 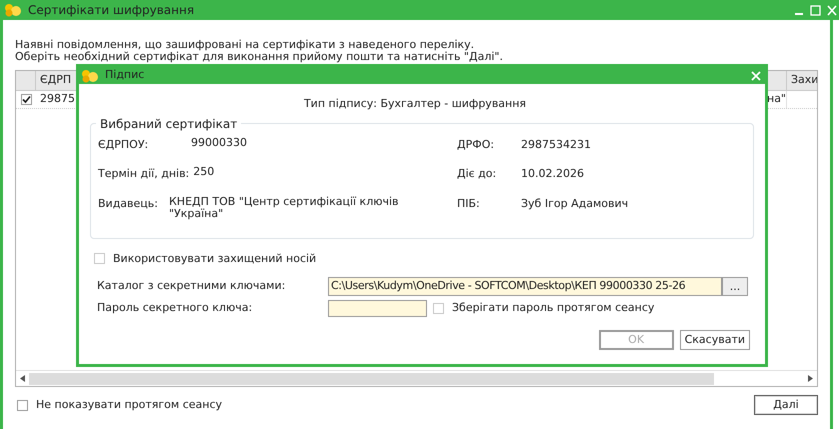 I want to click on field-label: ЄДРПОУ:, so click(x=124, y=144).